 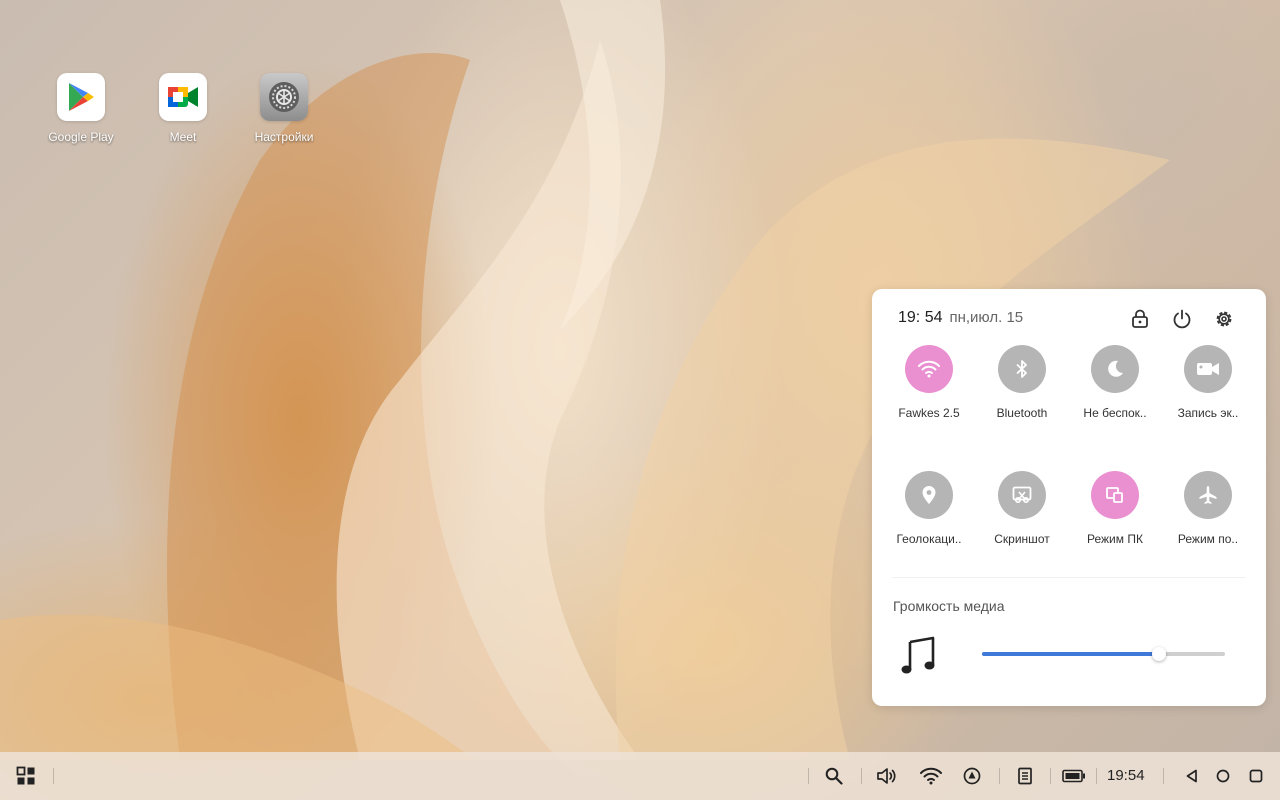 What do you see at coordinates (183, 137) in the screenshot?
I see `desktop-icon-label: Meet` at bounding box center [183, 137].